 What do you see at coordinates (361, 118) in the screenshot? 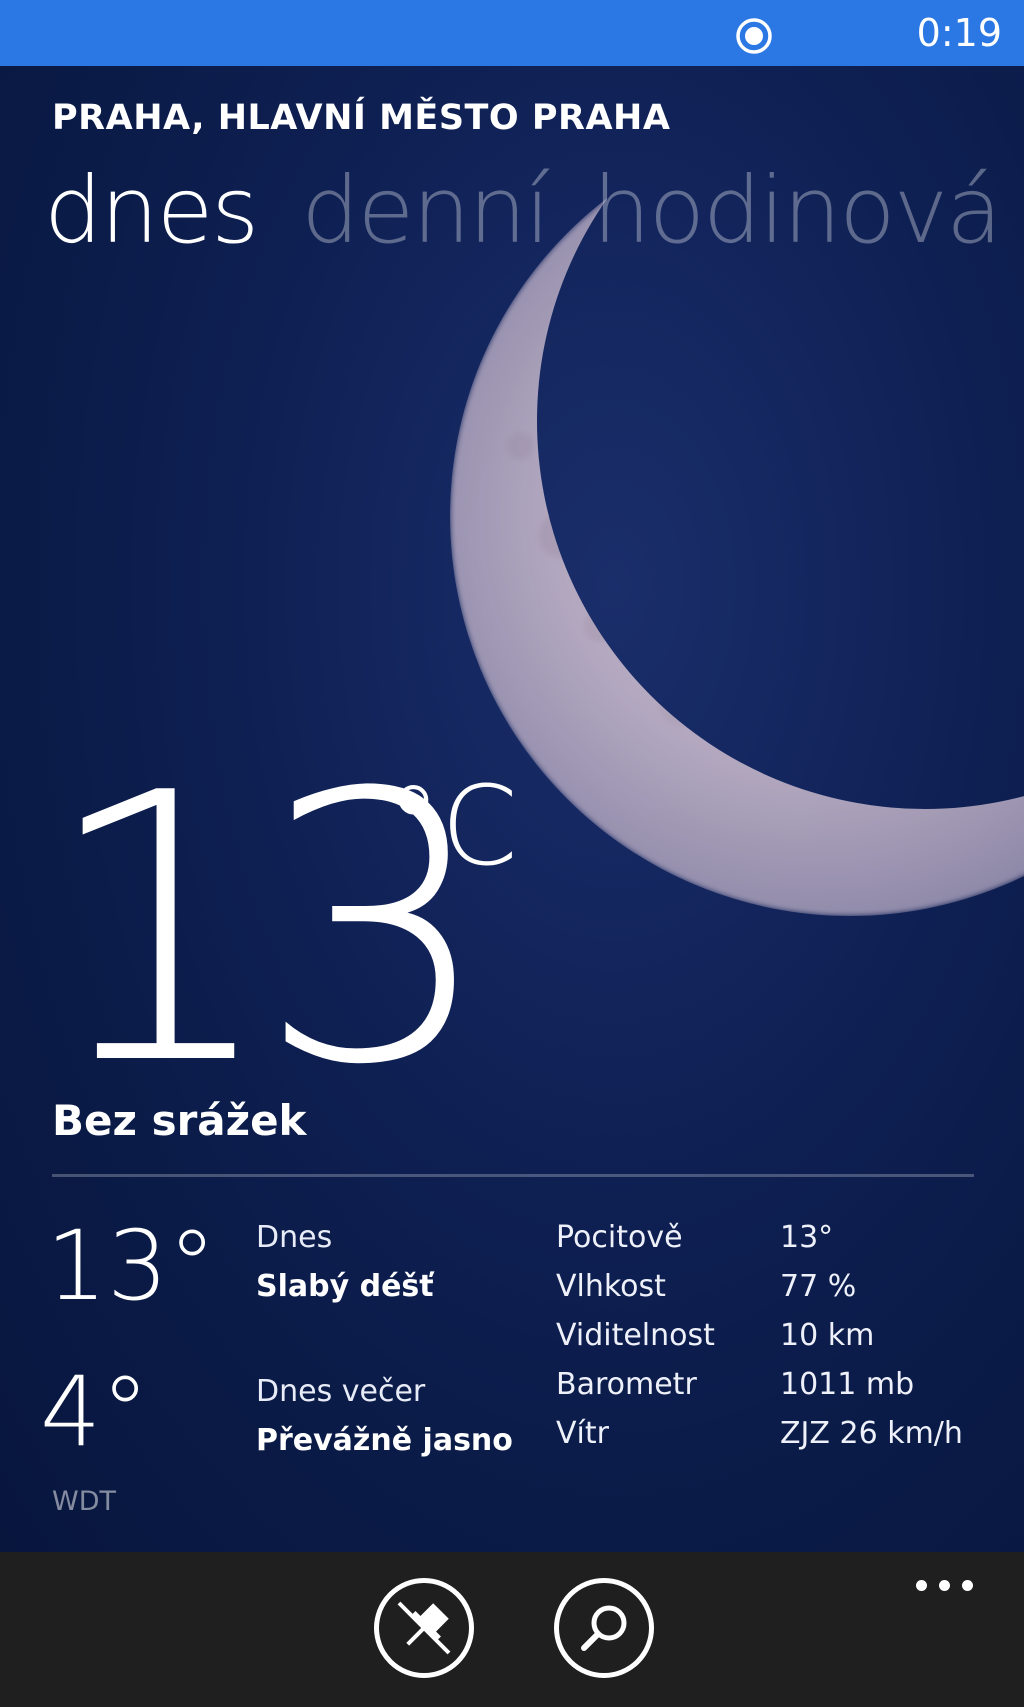
I see `location-title: PRAHA, HLAVNÍ MĚSTO PRAHA` at bounding box center [361, 118].